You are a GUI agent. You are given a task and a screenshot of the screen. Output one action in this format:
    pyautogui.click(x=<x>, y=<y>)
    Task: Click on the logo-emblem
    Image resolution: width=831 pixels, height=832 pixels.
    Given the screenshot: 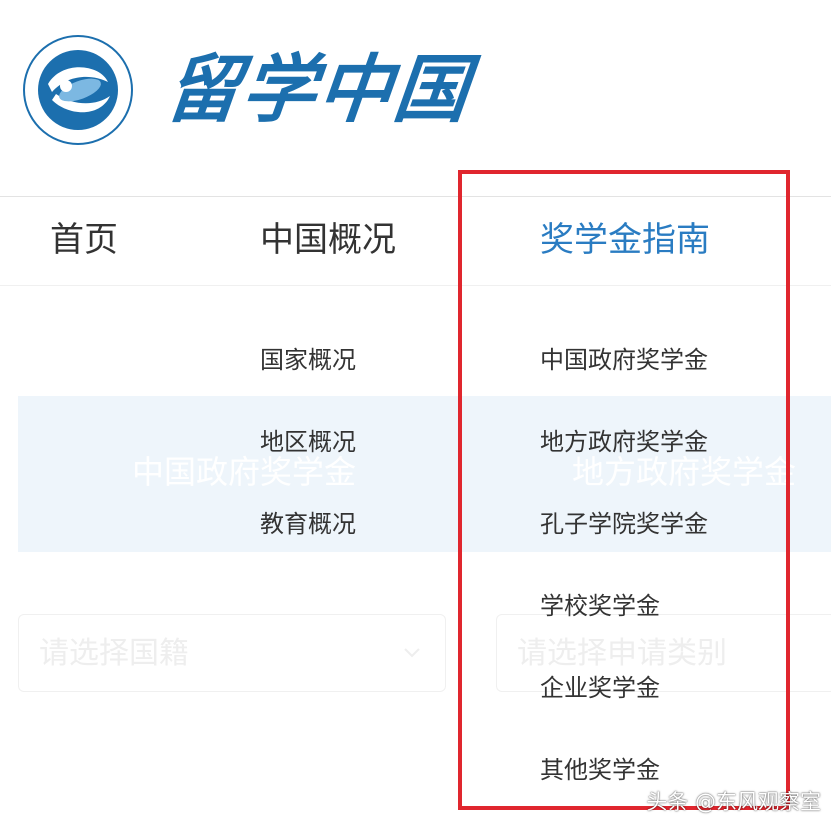 What is the action you would take?
    pyautogui.click(x=78, y=90)
    